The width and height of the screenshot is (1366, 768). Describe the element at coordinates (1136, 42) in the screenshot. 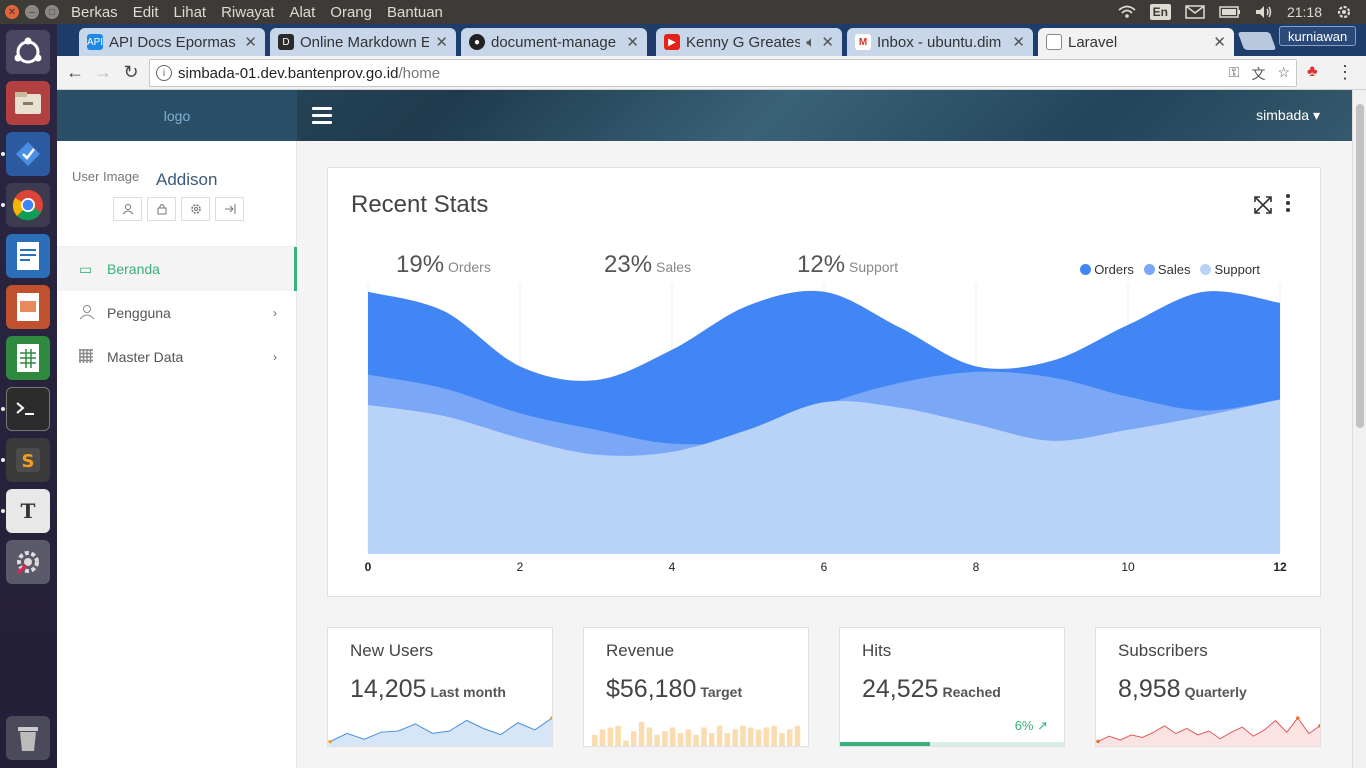

I see `tab-laravel: Laravel ✕` at that location.